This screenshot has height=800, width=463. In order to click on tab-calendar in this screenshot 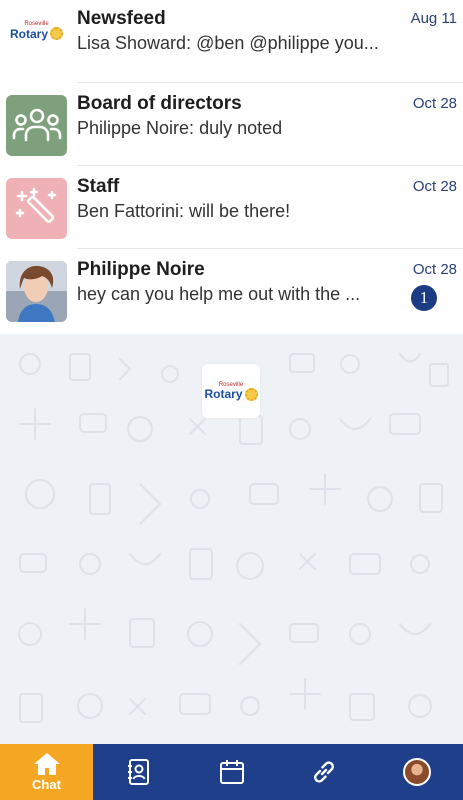, I will do `click(231, 772)`.